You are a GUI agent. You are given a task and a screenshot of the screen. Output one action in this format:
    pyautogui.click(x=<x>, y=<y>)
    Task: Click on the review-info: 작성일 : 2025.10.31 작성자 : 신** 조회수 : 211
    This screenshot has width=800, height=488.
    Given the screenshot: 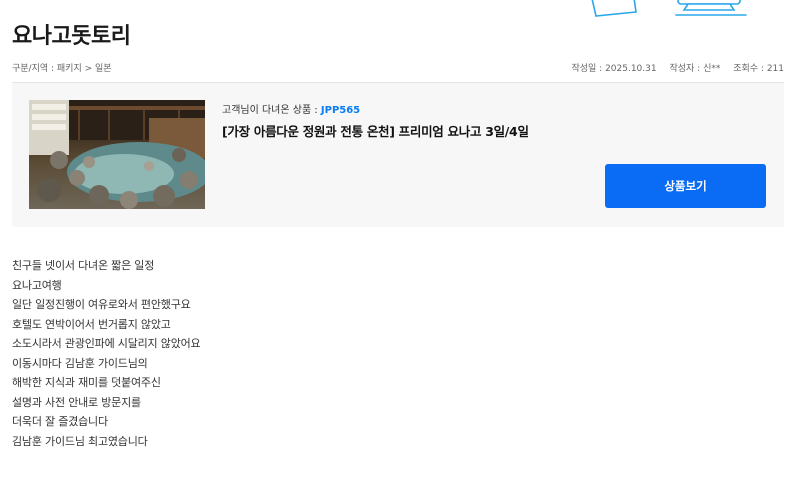 What is the action you would take?
    pyautogui.click(x=672, y=67)
    